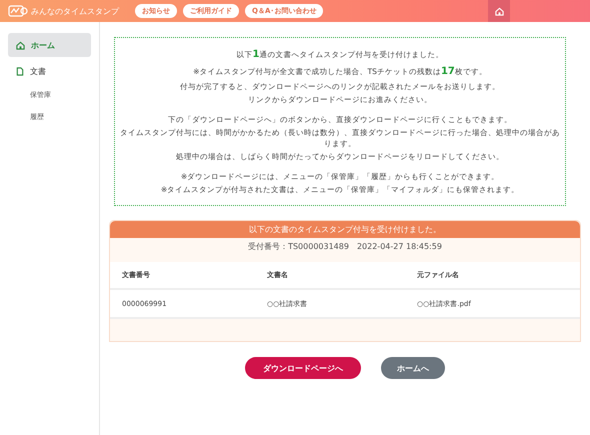 The height and width of the screenshot is (435, 590). I want to click on sidebar-item: 文書, so click(49, 71).